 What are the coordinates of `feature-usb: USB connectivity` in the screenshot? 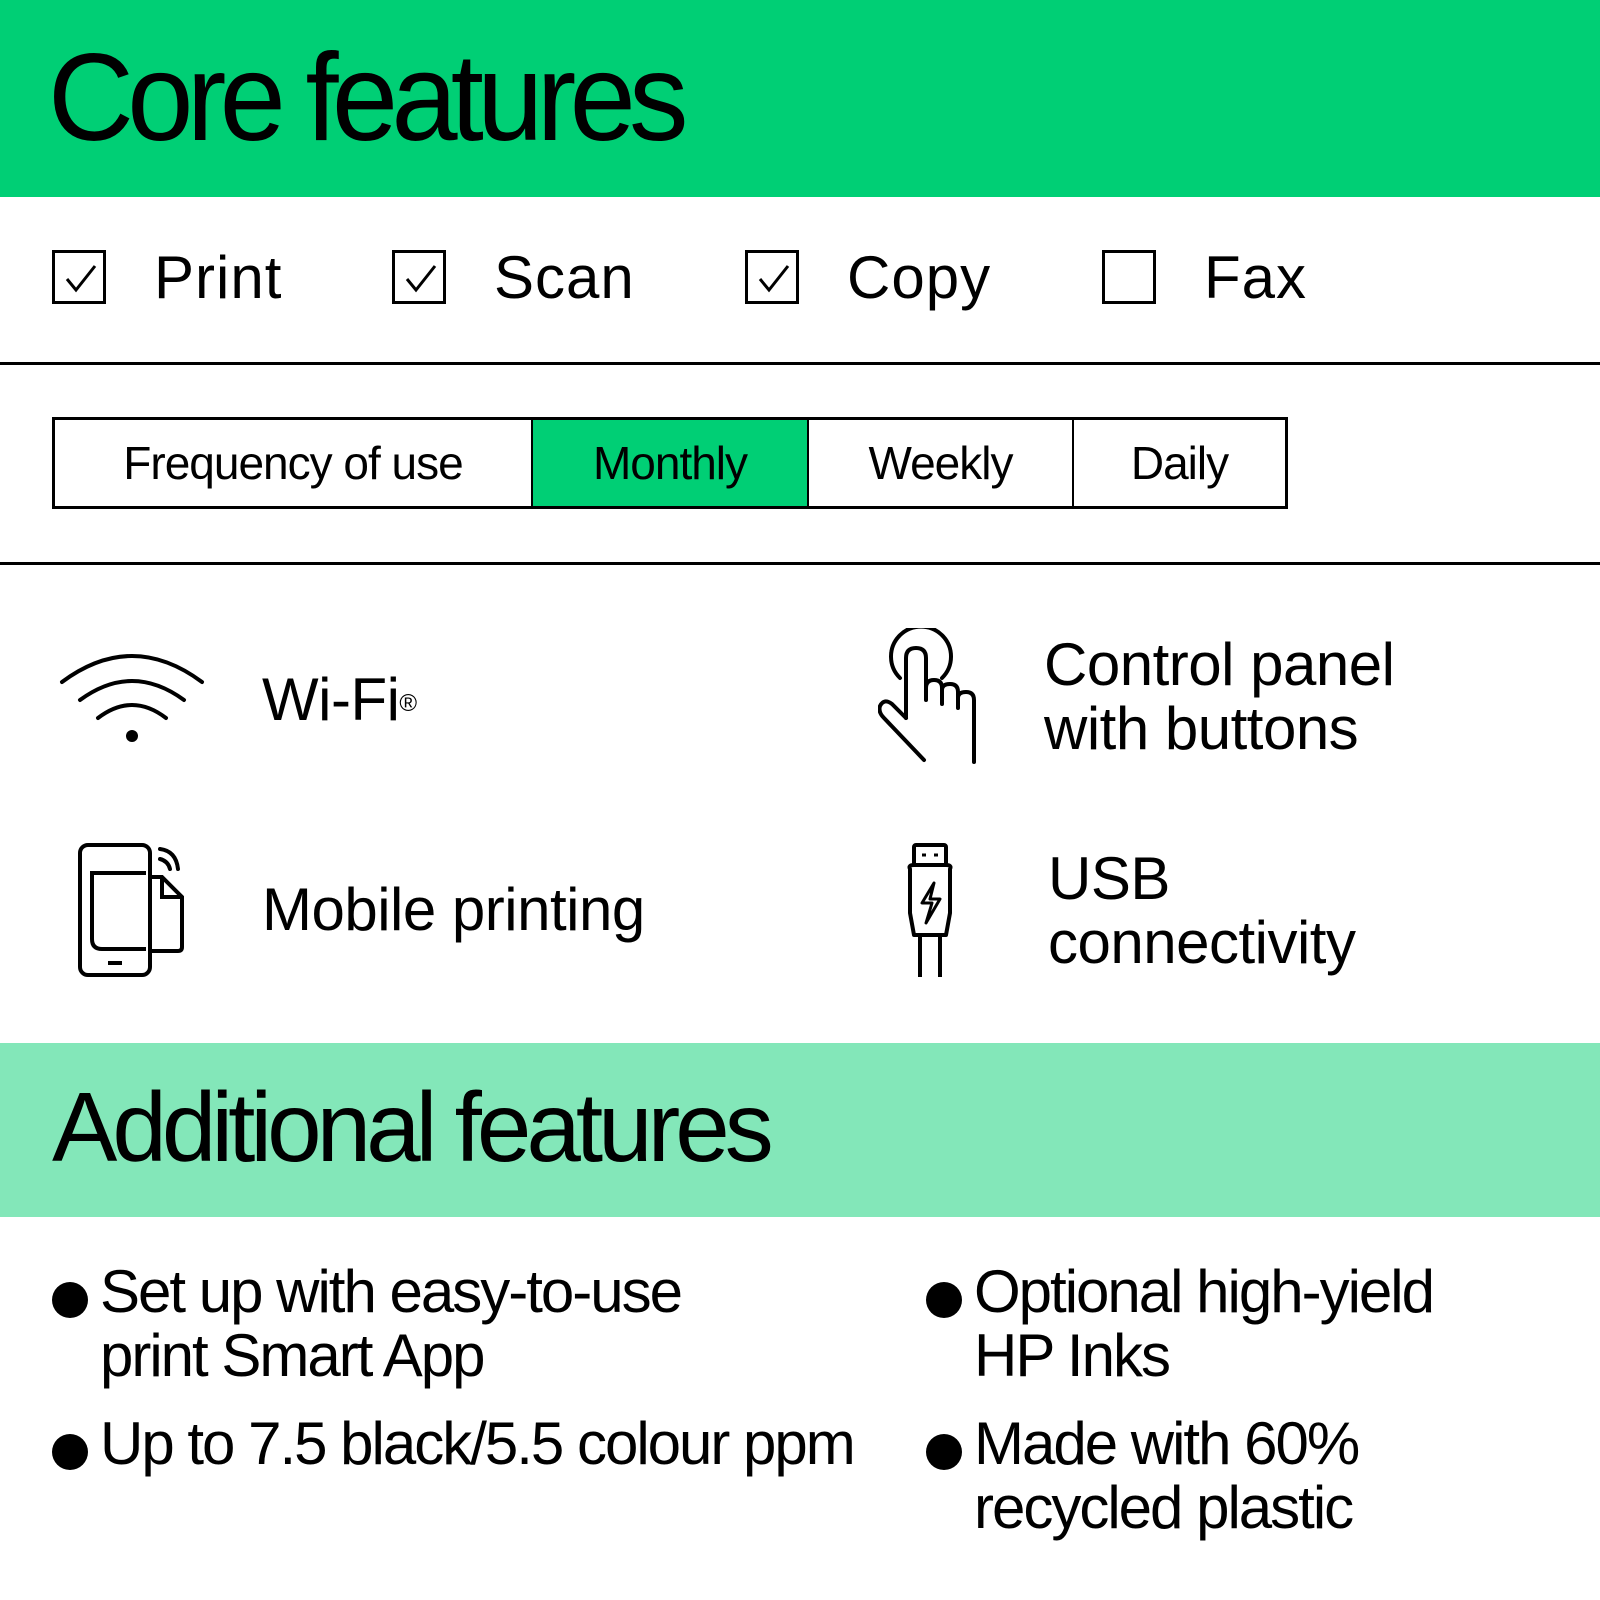 It's located at (1131, 911).